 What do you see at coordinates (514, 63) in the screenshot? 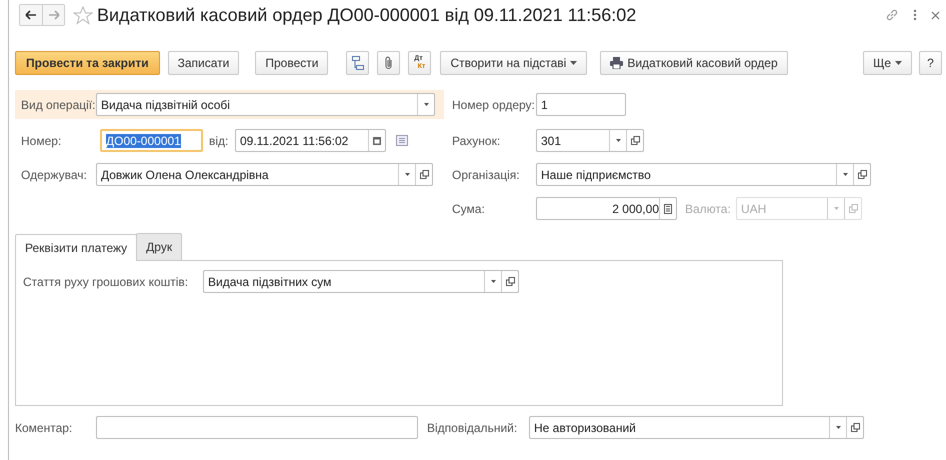
I see `create-based-on-button: Створити на підставі` at bounding box center [514, 63].